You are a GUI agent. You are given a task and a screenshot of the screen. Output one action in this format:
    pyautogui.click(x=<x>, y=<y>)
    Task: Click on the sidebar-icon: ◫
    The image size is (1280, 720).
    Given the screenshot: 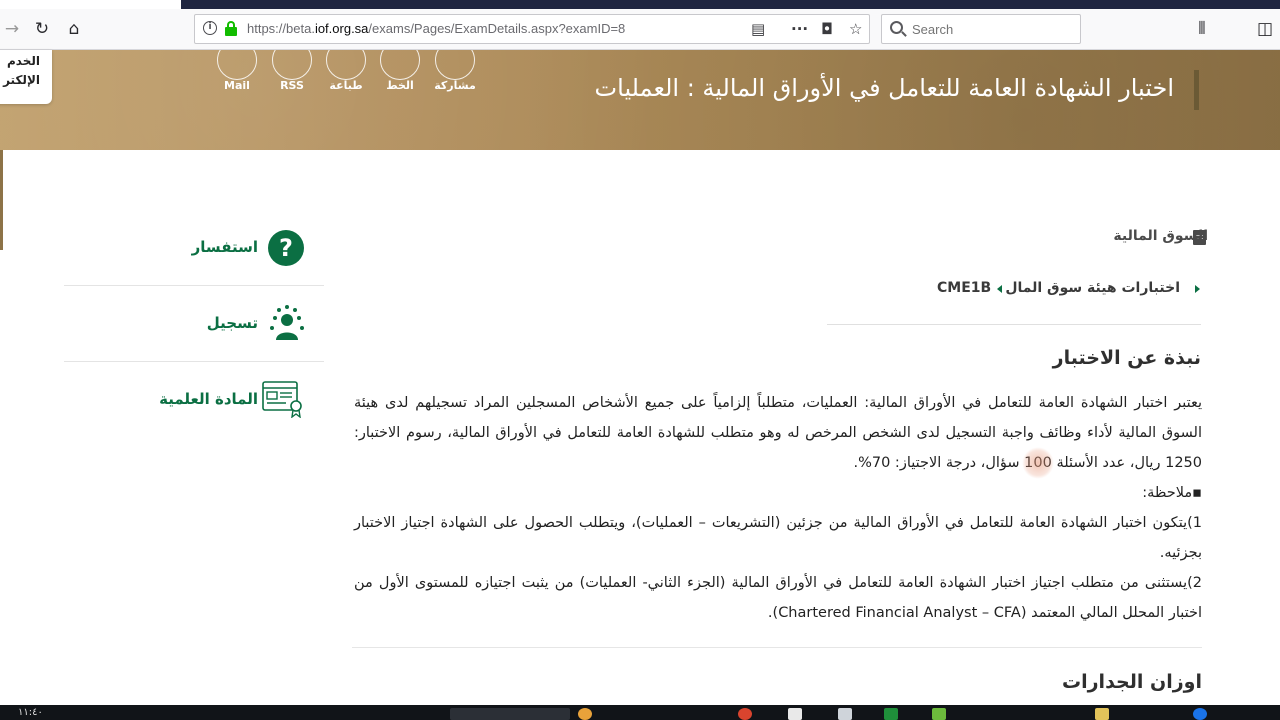 What is the action you would take?
    pyautogui.click(x=1265, y=29)
    